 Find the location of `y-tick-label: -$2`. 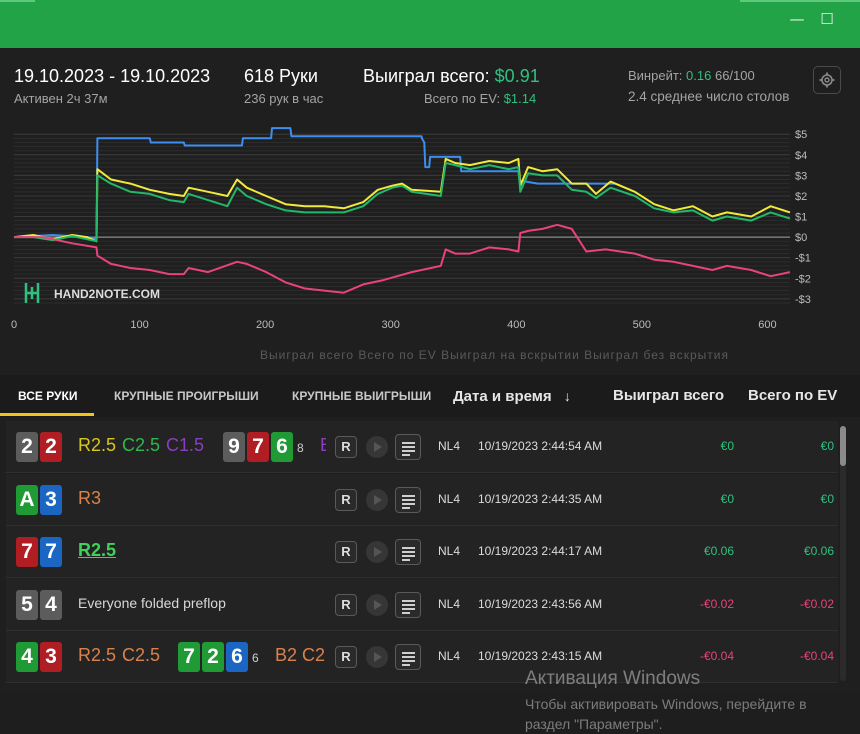

y-tick-label: -$2 is located at coordinates (803, 279).